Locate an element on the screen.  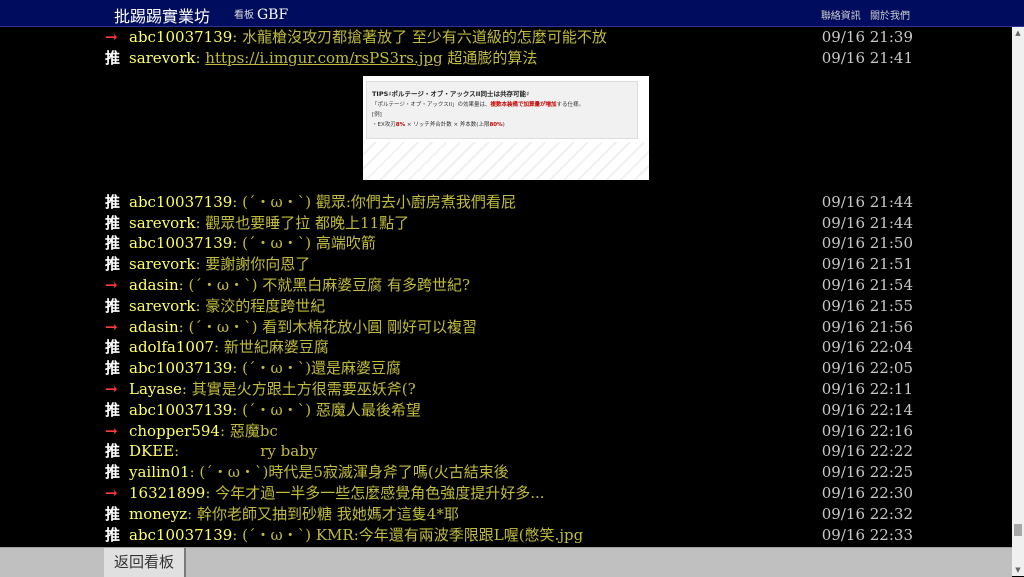
board-name-link: GBF is located at coordinates (272, 15).